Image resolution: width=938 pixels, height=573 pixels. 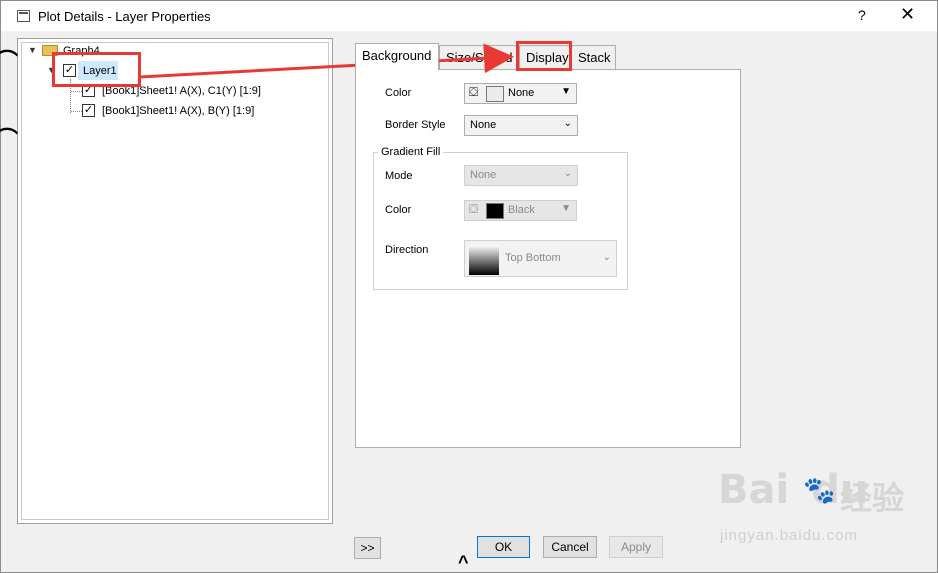 I want to click on annotation-box-display-tab, so click(x=544, y=56).